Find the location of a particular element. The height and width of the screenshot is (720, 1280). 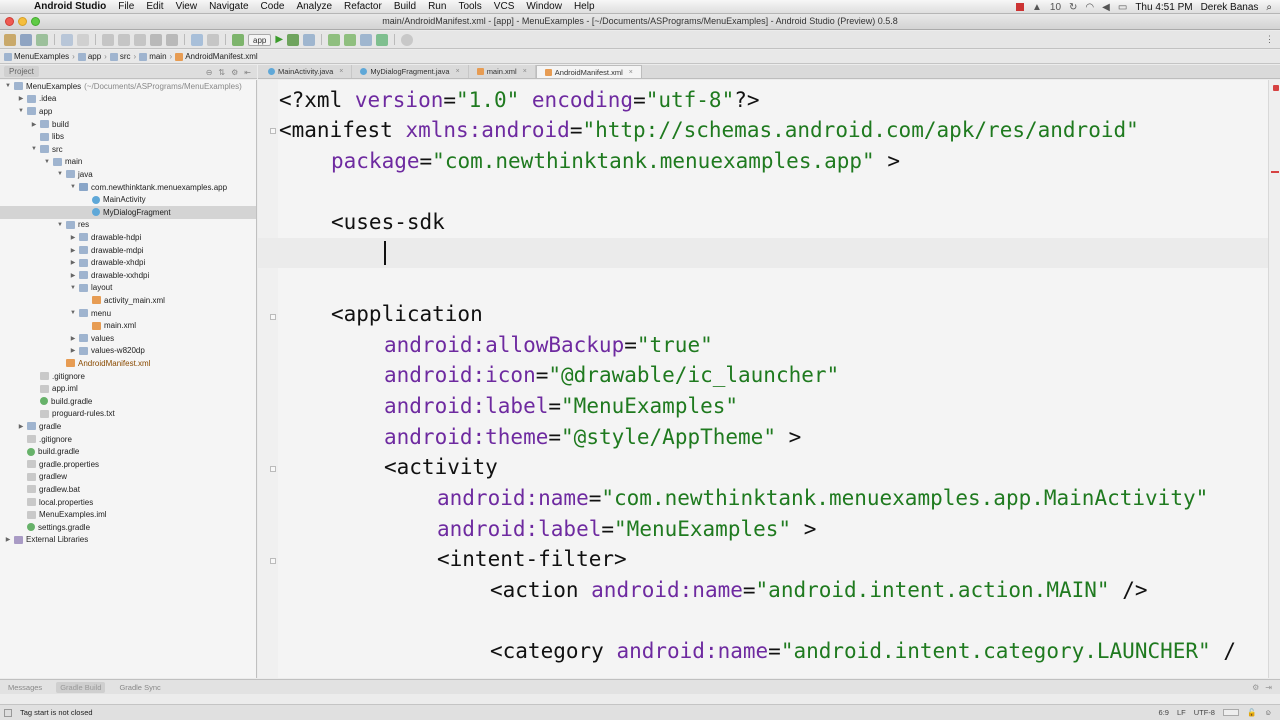

app-menu: Android Studio is located at coordinates (70, 6).